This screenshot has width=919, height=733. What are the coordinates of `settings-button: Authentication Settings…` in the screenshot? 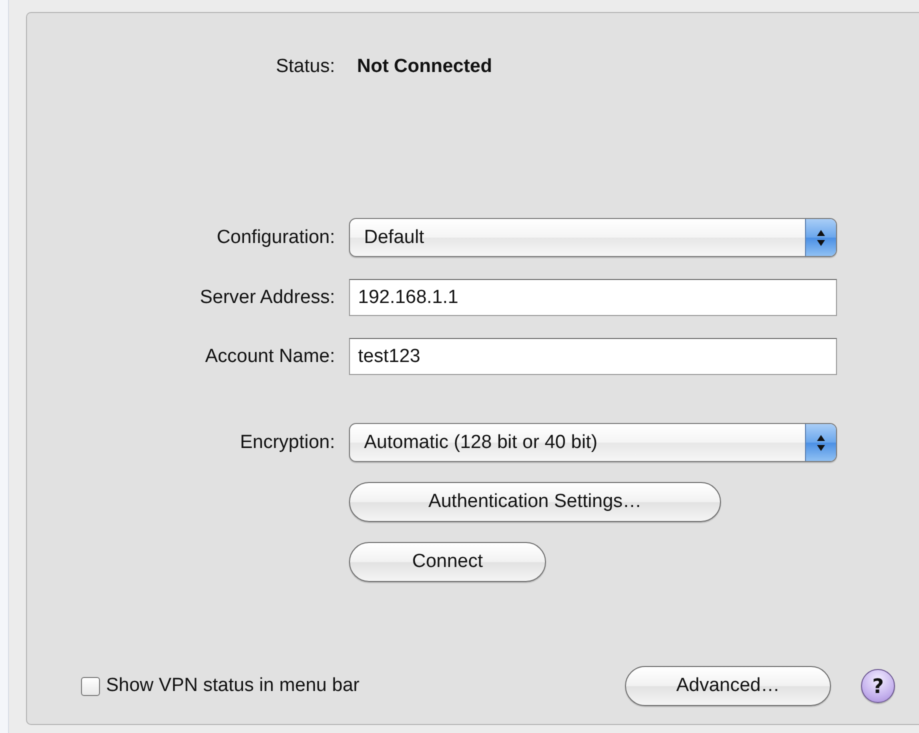 It's located at (535, 502).